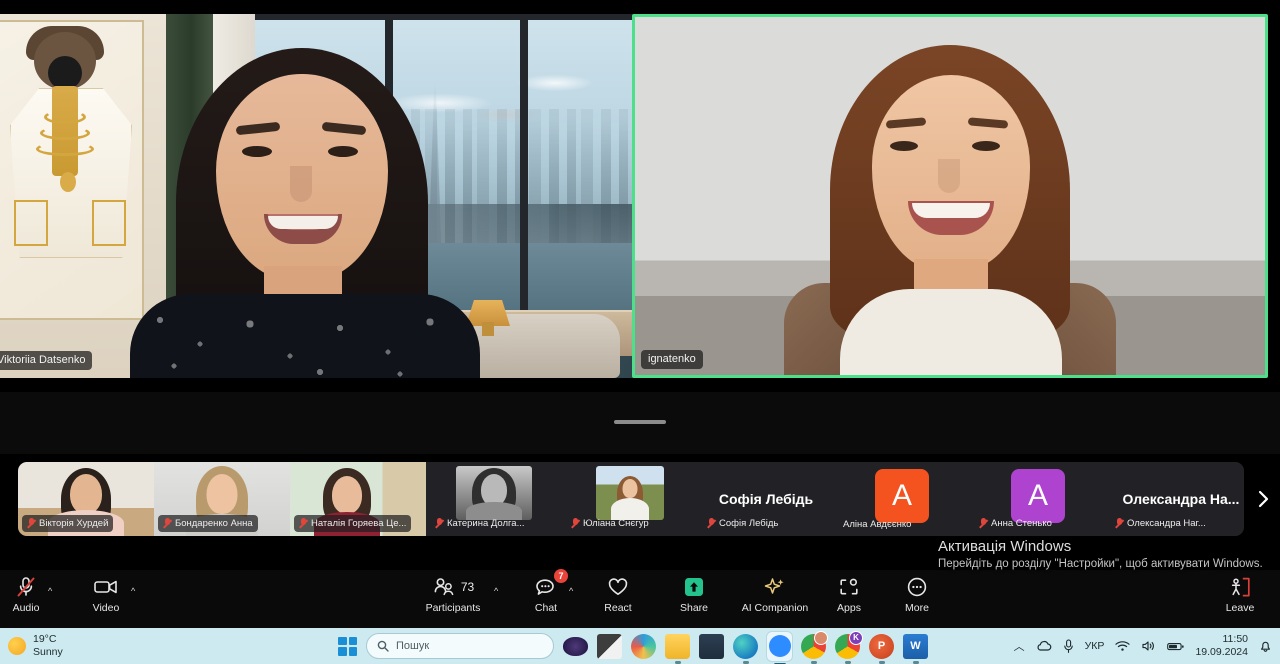  Describe the element at coordinates (26, 608) in the screenshot. I see `audio-label: Audio` at that location.